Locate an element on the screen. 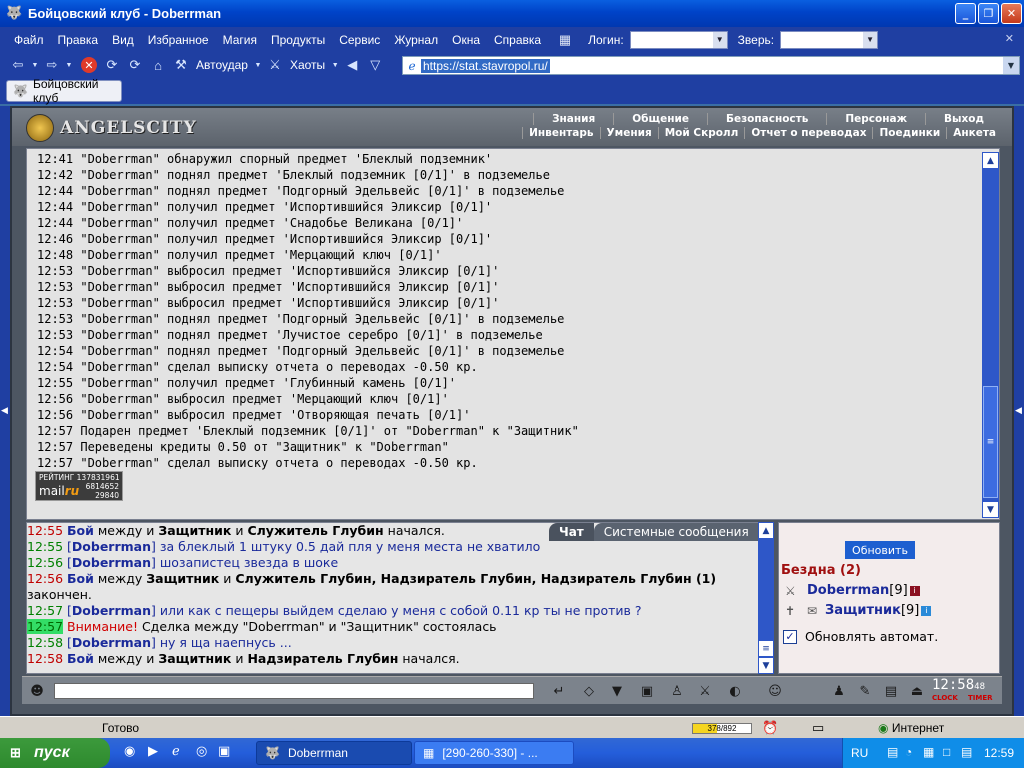 The height and width of the screenshot is (768, 1024). back-icon: ⇦ is located at coordinates (18, 65).